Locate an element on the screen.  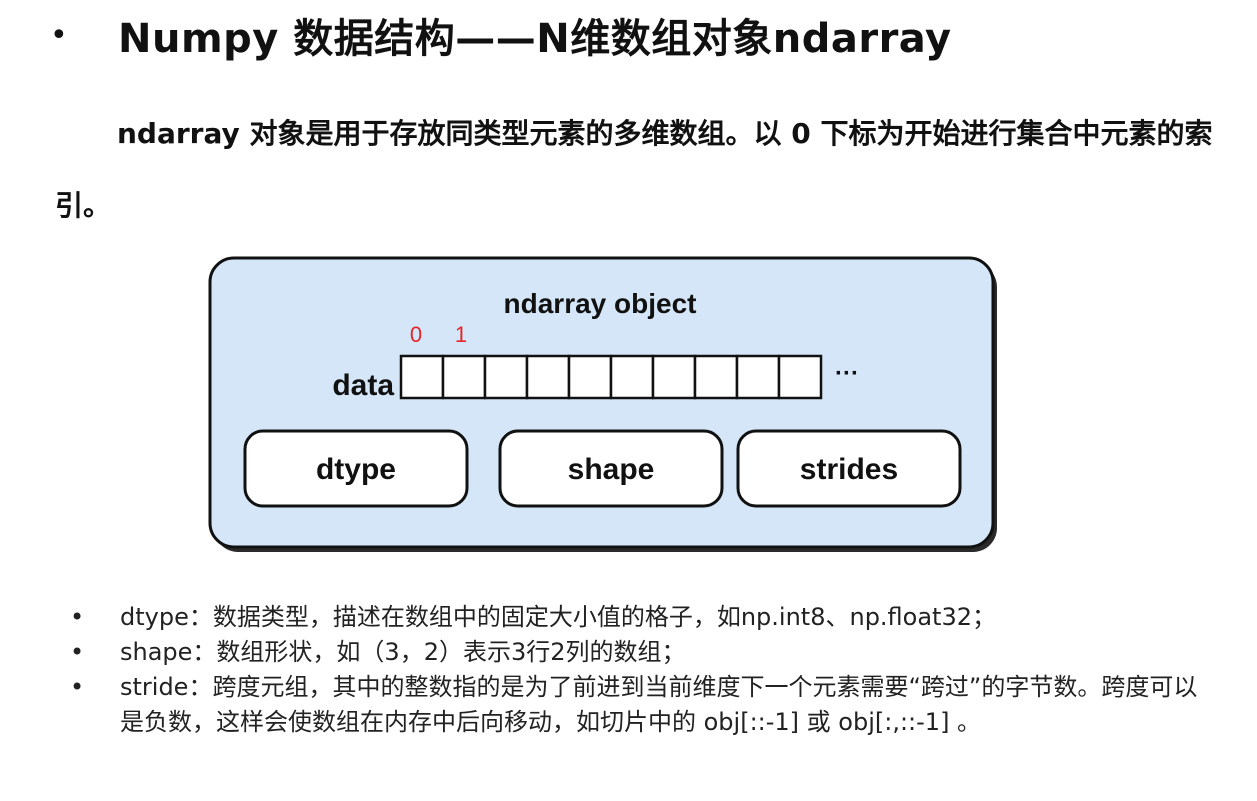
data-cells is located at coordinates (611, 377).